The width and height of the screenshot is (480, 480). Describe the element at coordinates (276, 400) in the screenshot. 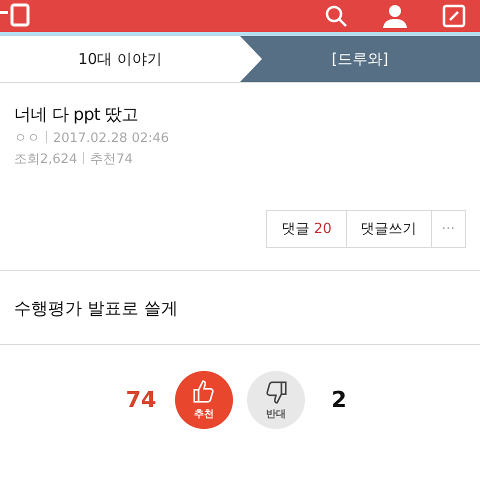

I see `oppose-button: 반대` at that location.